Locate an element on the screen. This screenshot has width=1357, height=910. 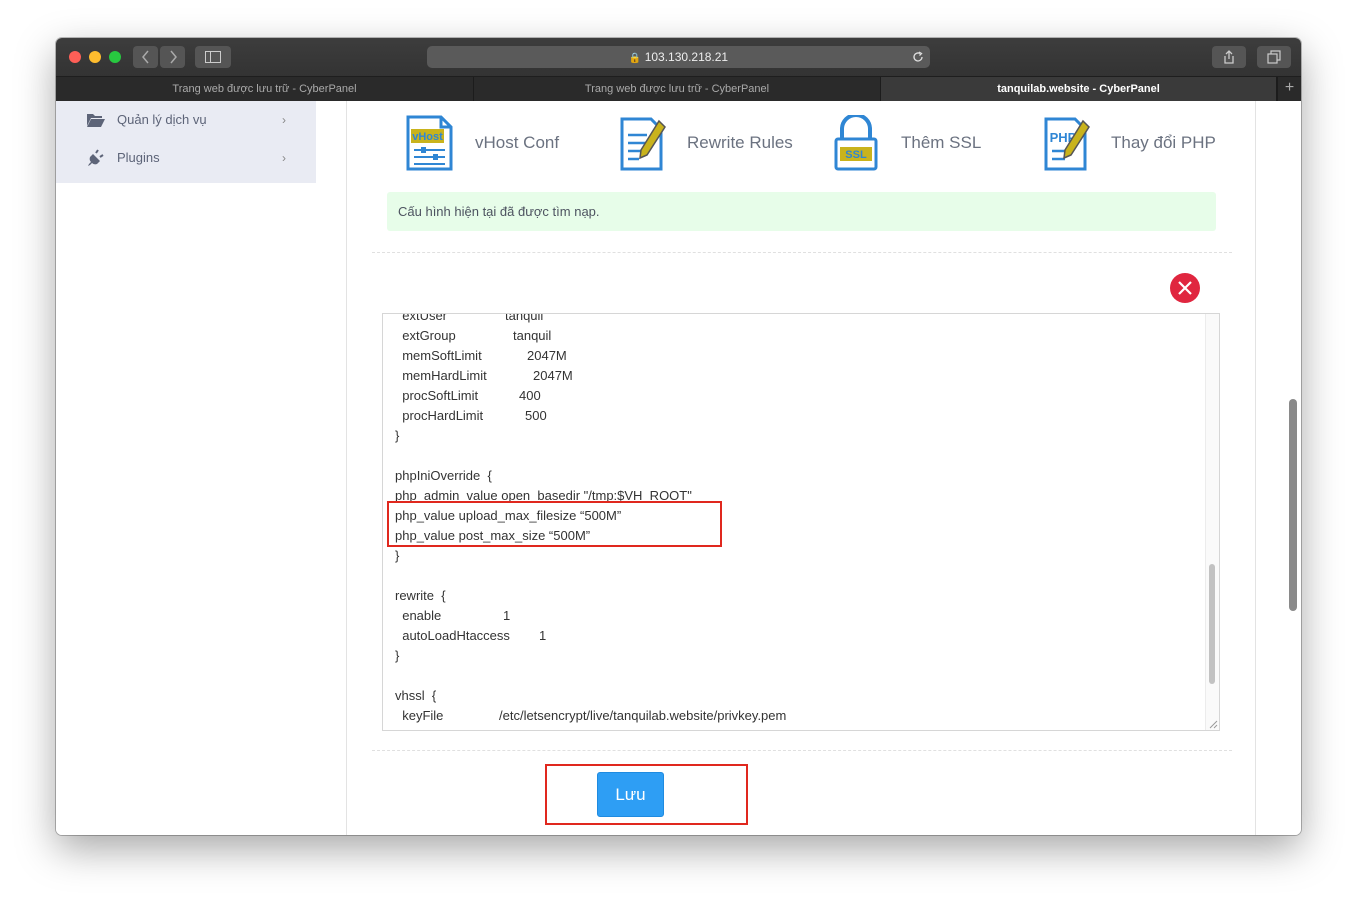
plug-icon is located at coordinates (96, 157).